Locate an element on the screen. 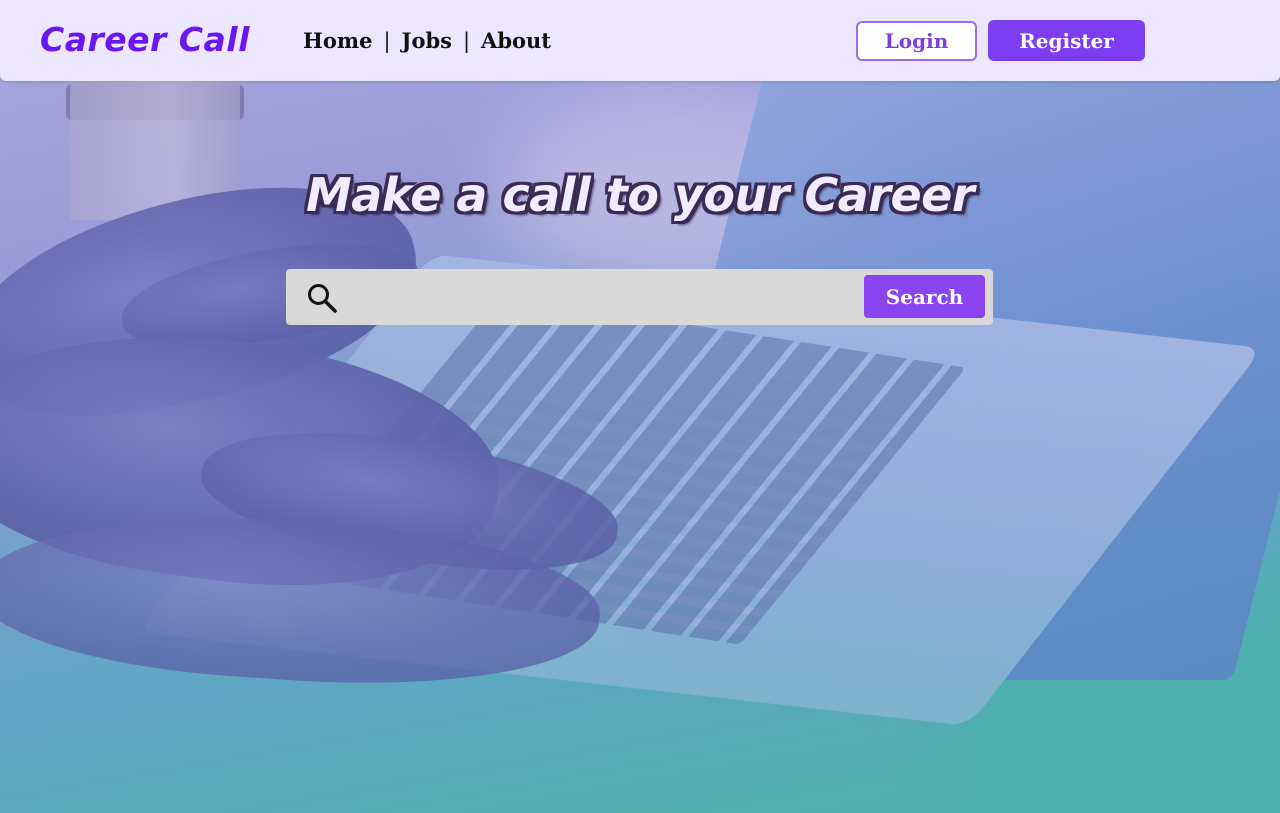 This screenshot has height=813, width=1280. login-button: Login is located at coordinates (916, 41).